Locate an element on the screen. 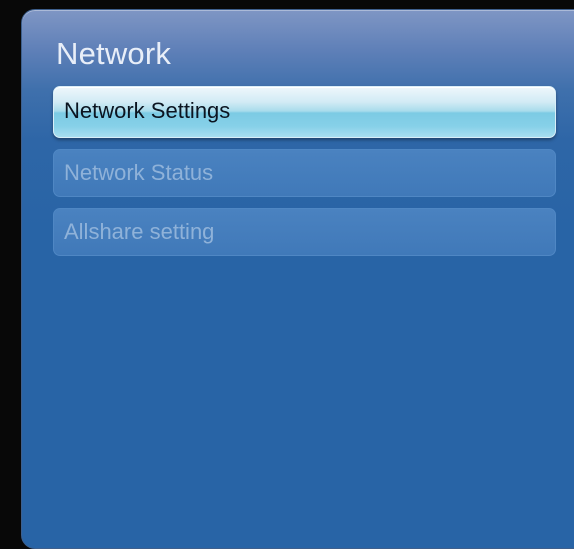 The width and height of the screenshot is (574, 549). menu-item-label: Network Settings is located at coordinates (147, 110).